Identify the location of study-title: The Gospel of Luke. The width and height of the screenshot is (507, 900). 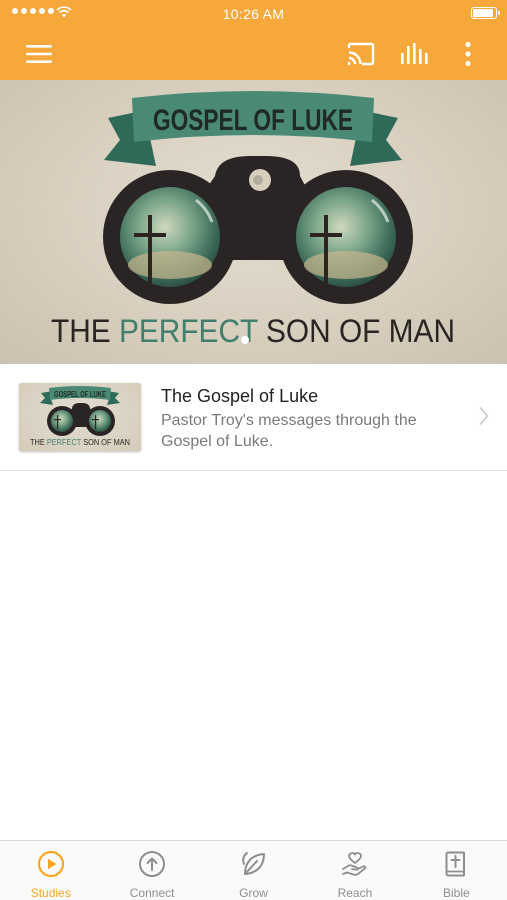
(240, 396).